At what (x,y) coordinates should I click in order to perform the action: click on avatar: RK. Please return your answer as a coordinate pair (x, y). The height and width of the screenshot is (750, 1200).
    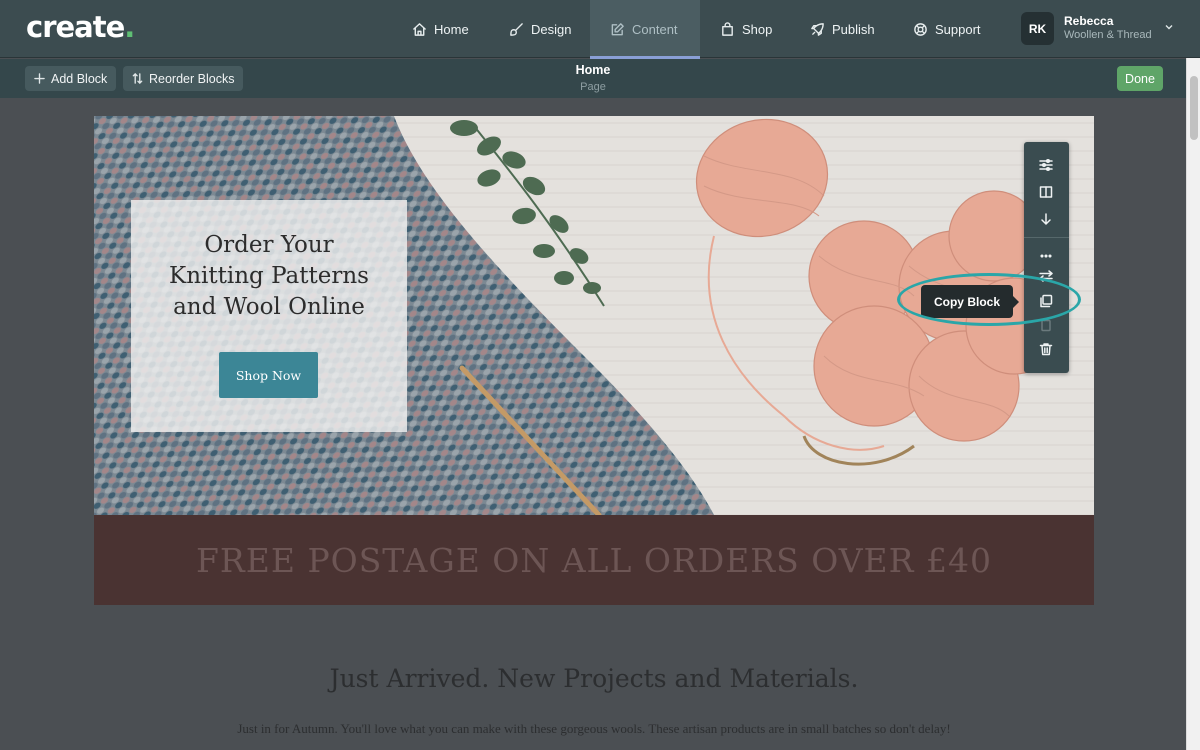
    Looking at the image, I should click on (1037, 28).